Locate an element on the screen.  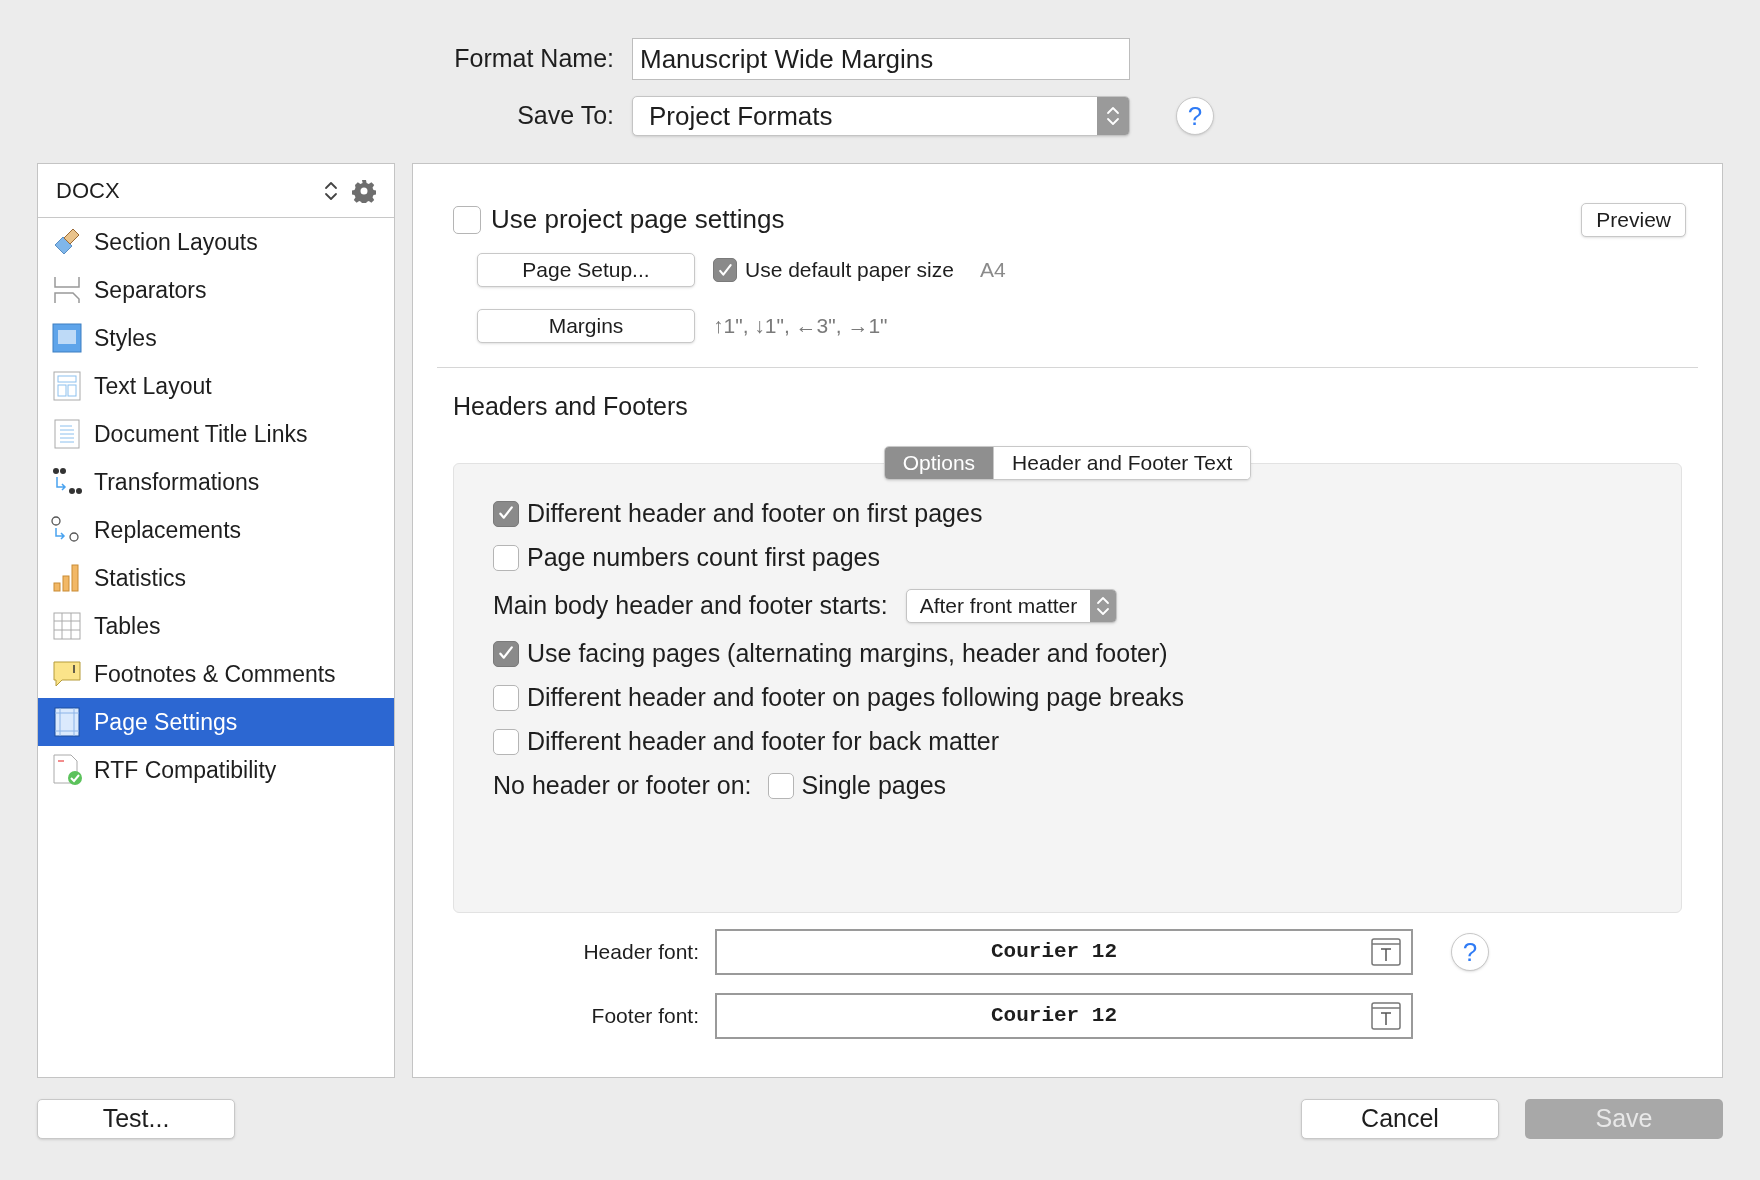
sidebar-item: Styles is located at coordinates (216, 338).